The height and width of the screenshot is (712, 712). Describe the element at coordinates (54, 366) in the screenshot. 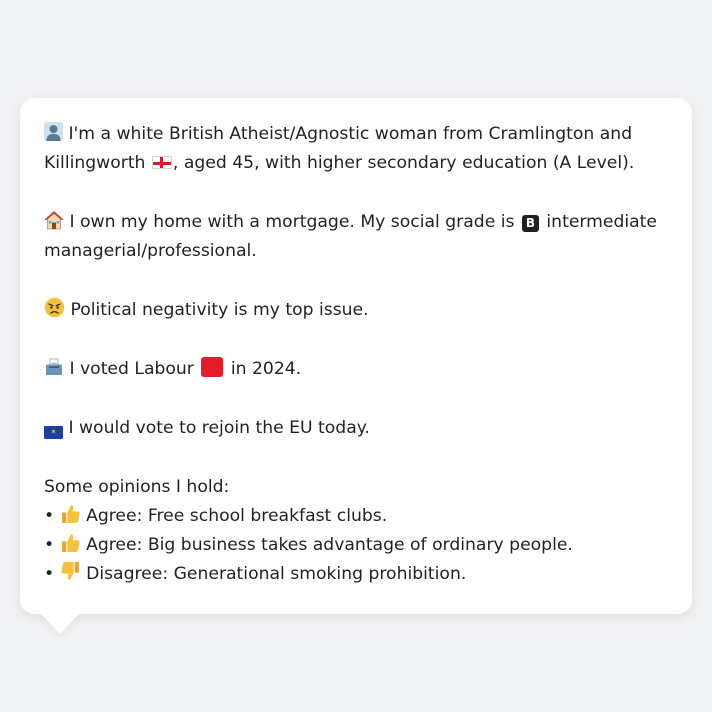

I see `ballot-box-icon` at that location.